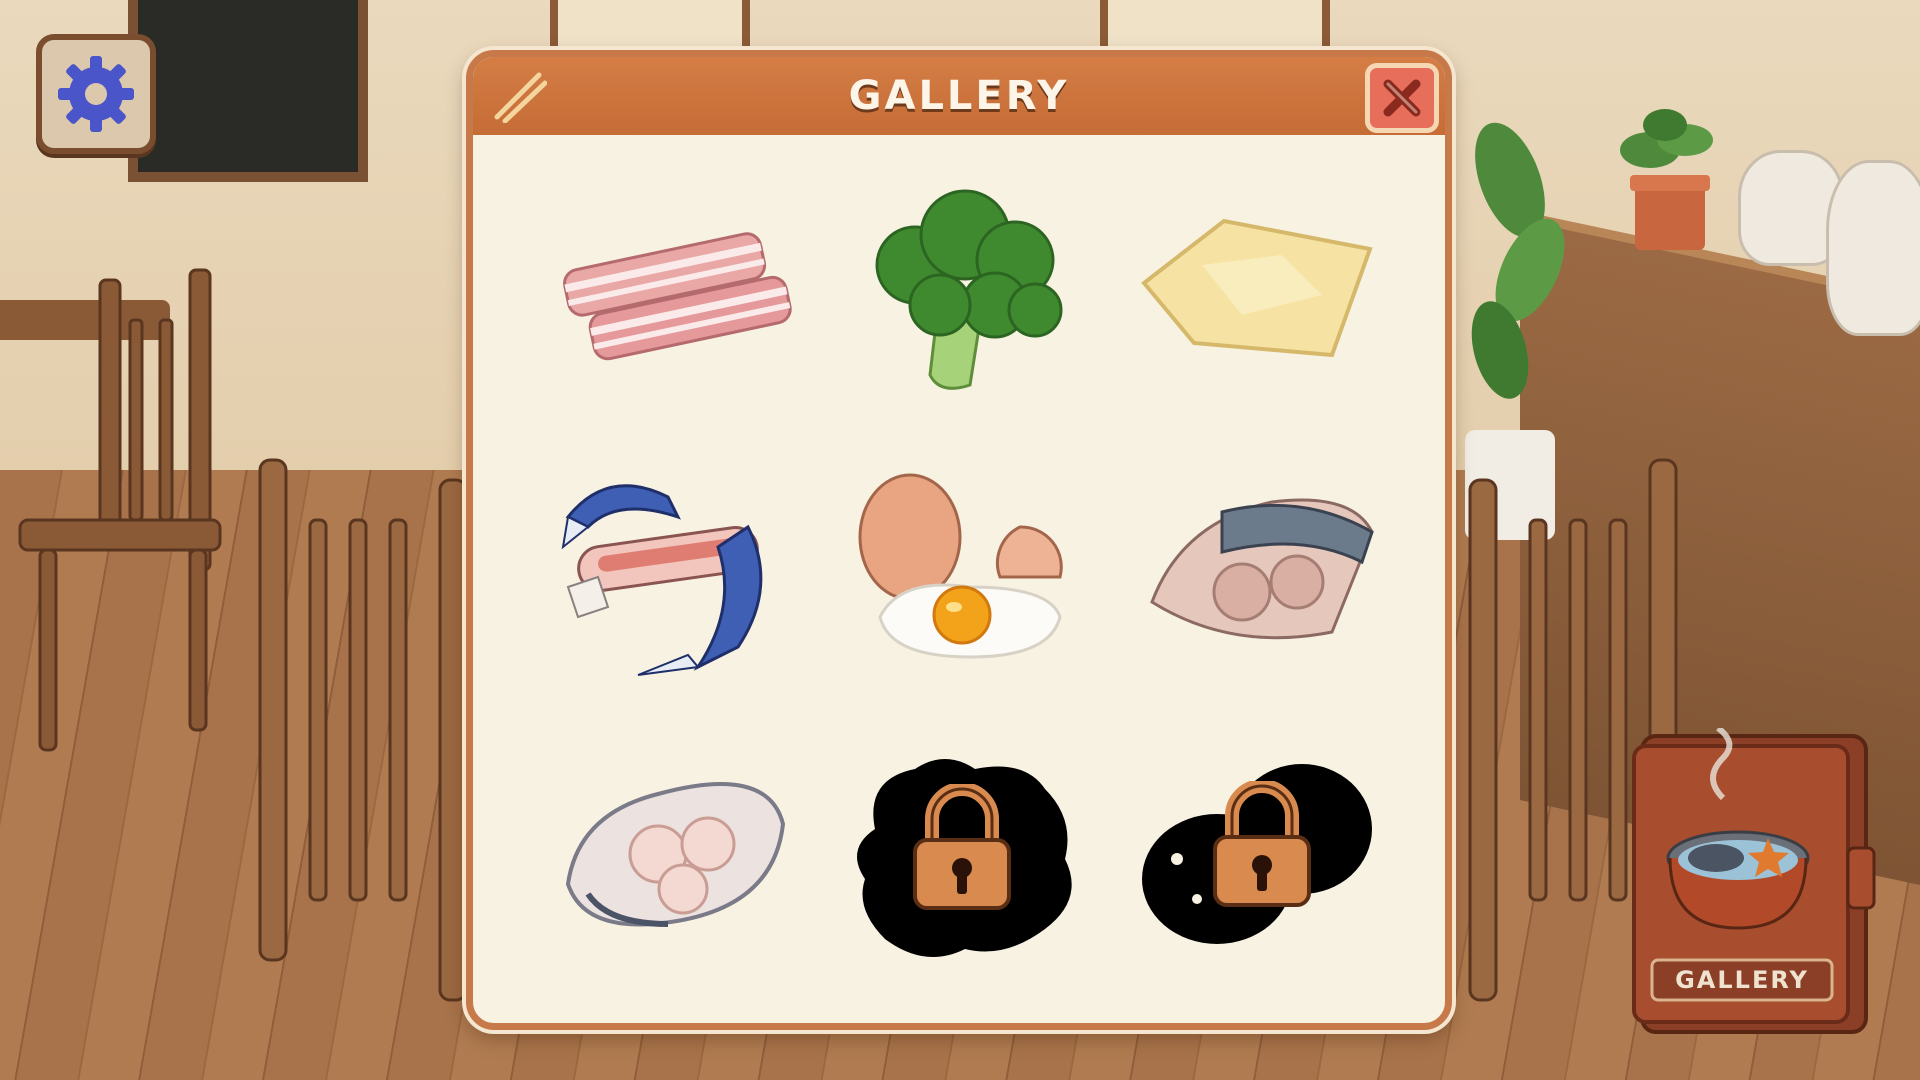 Image resolution: width=1920 pixels, height=1080 pixels. What do you see at coordinates (1666, 179) in the screenshot?
I see `potted-plant` at bounding box center [1666, 179].